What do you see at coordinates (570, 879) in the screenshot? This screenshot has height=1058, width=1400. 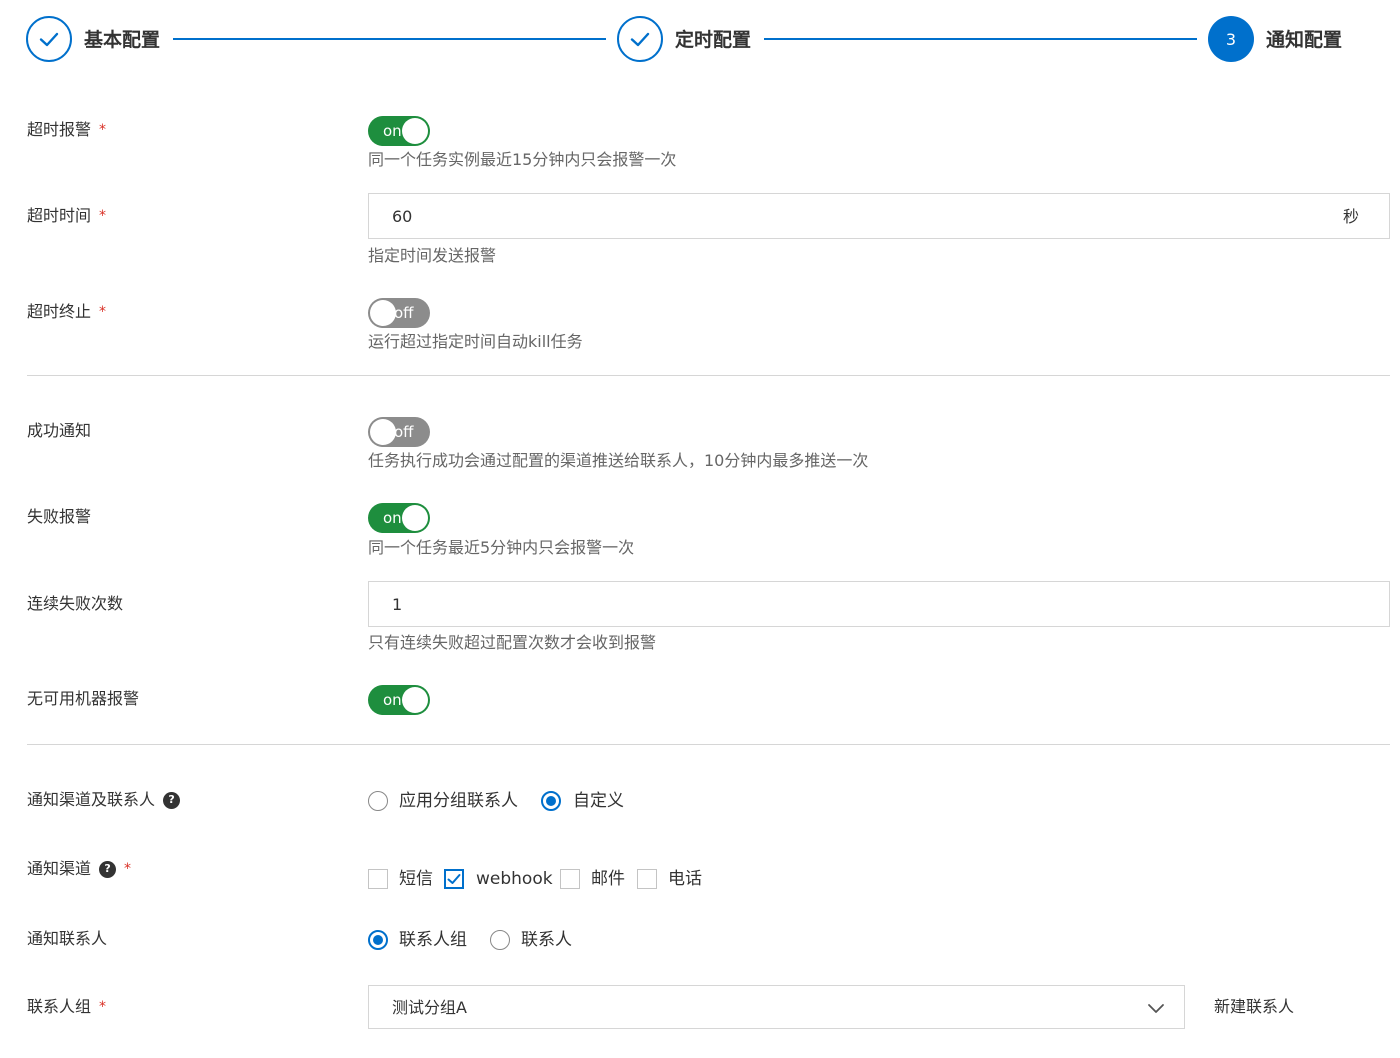 I see `checkbox-email` at bounding box center [570, 879].